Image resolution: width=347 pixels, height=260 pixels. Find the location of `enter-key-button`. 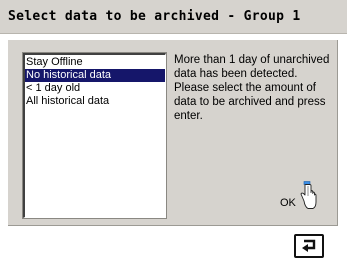

enter-key-button is located at coordinates (309, 246).